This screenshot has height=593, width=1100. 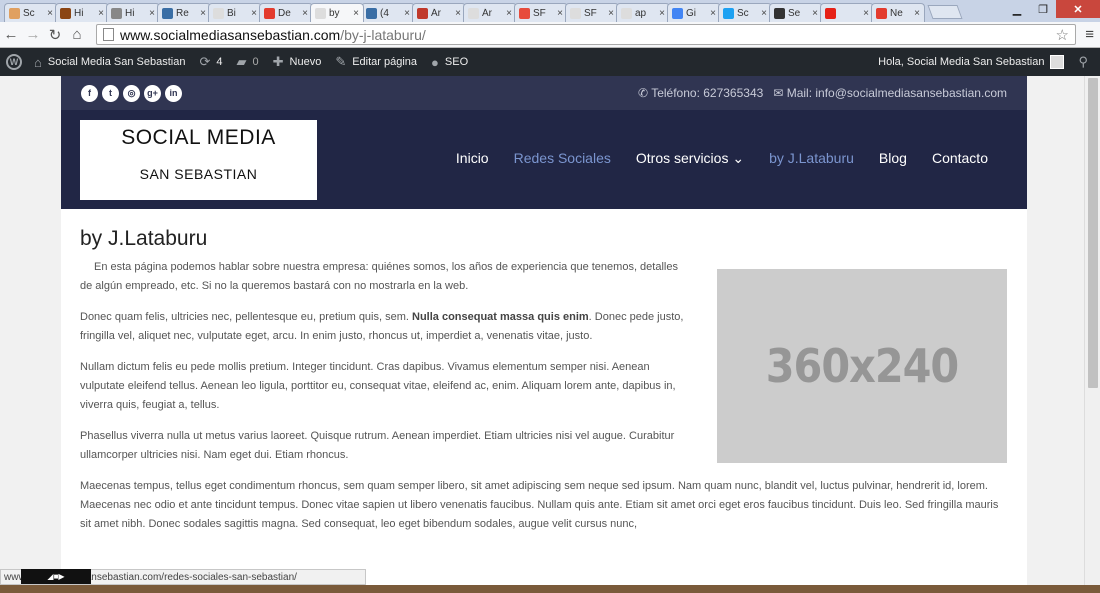 What do you see at coordinates (198, 160) in the screenshot?
I see `site-logo: SOCIAL MEDIA SAN SEBASTIAN` at bounding box center [198, 160].